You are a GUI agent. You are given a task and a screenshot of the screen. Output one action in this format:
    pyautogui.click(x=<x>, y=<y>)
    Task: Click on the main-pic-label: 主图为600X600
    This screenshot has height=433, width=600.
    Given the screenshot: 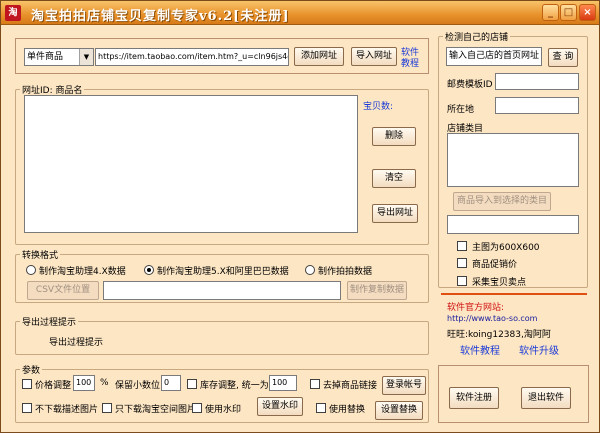 What is the action you would take?
    pyautogui.click(x=506, y=248)
    